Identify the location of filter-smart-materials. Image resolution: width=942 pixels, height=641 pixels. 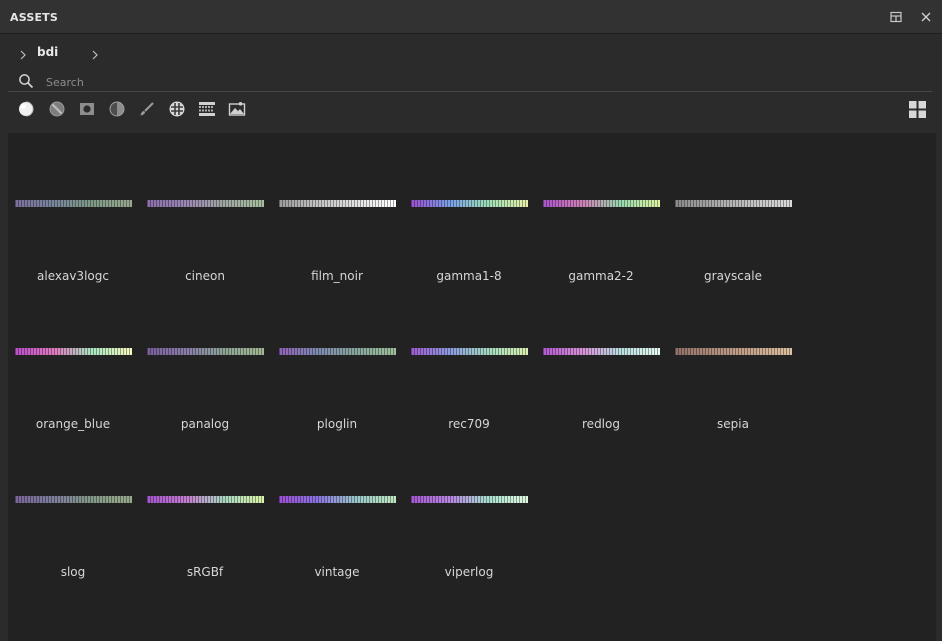
(57, 109).